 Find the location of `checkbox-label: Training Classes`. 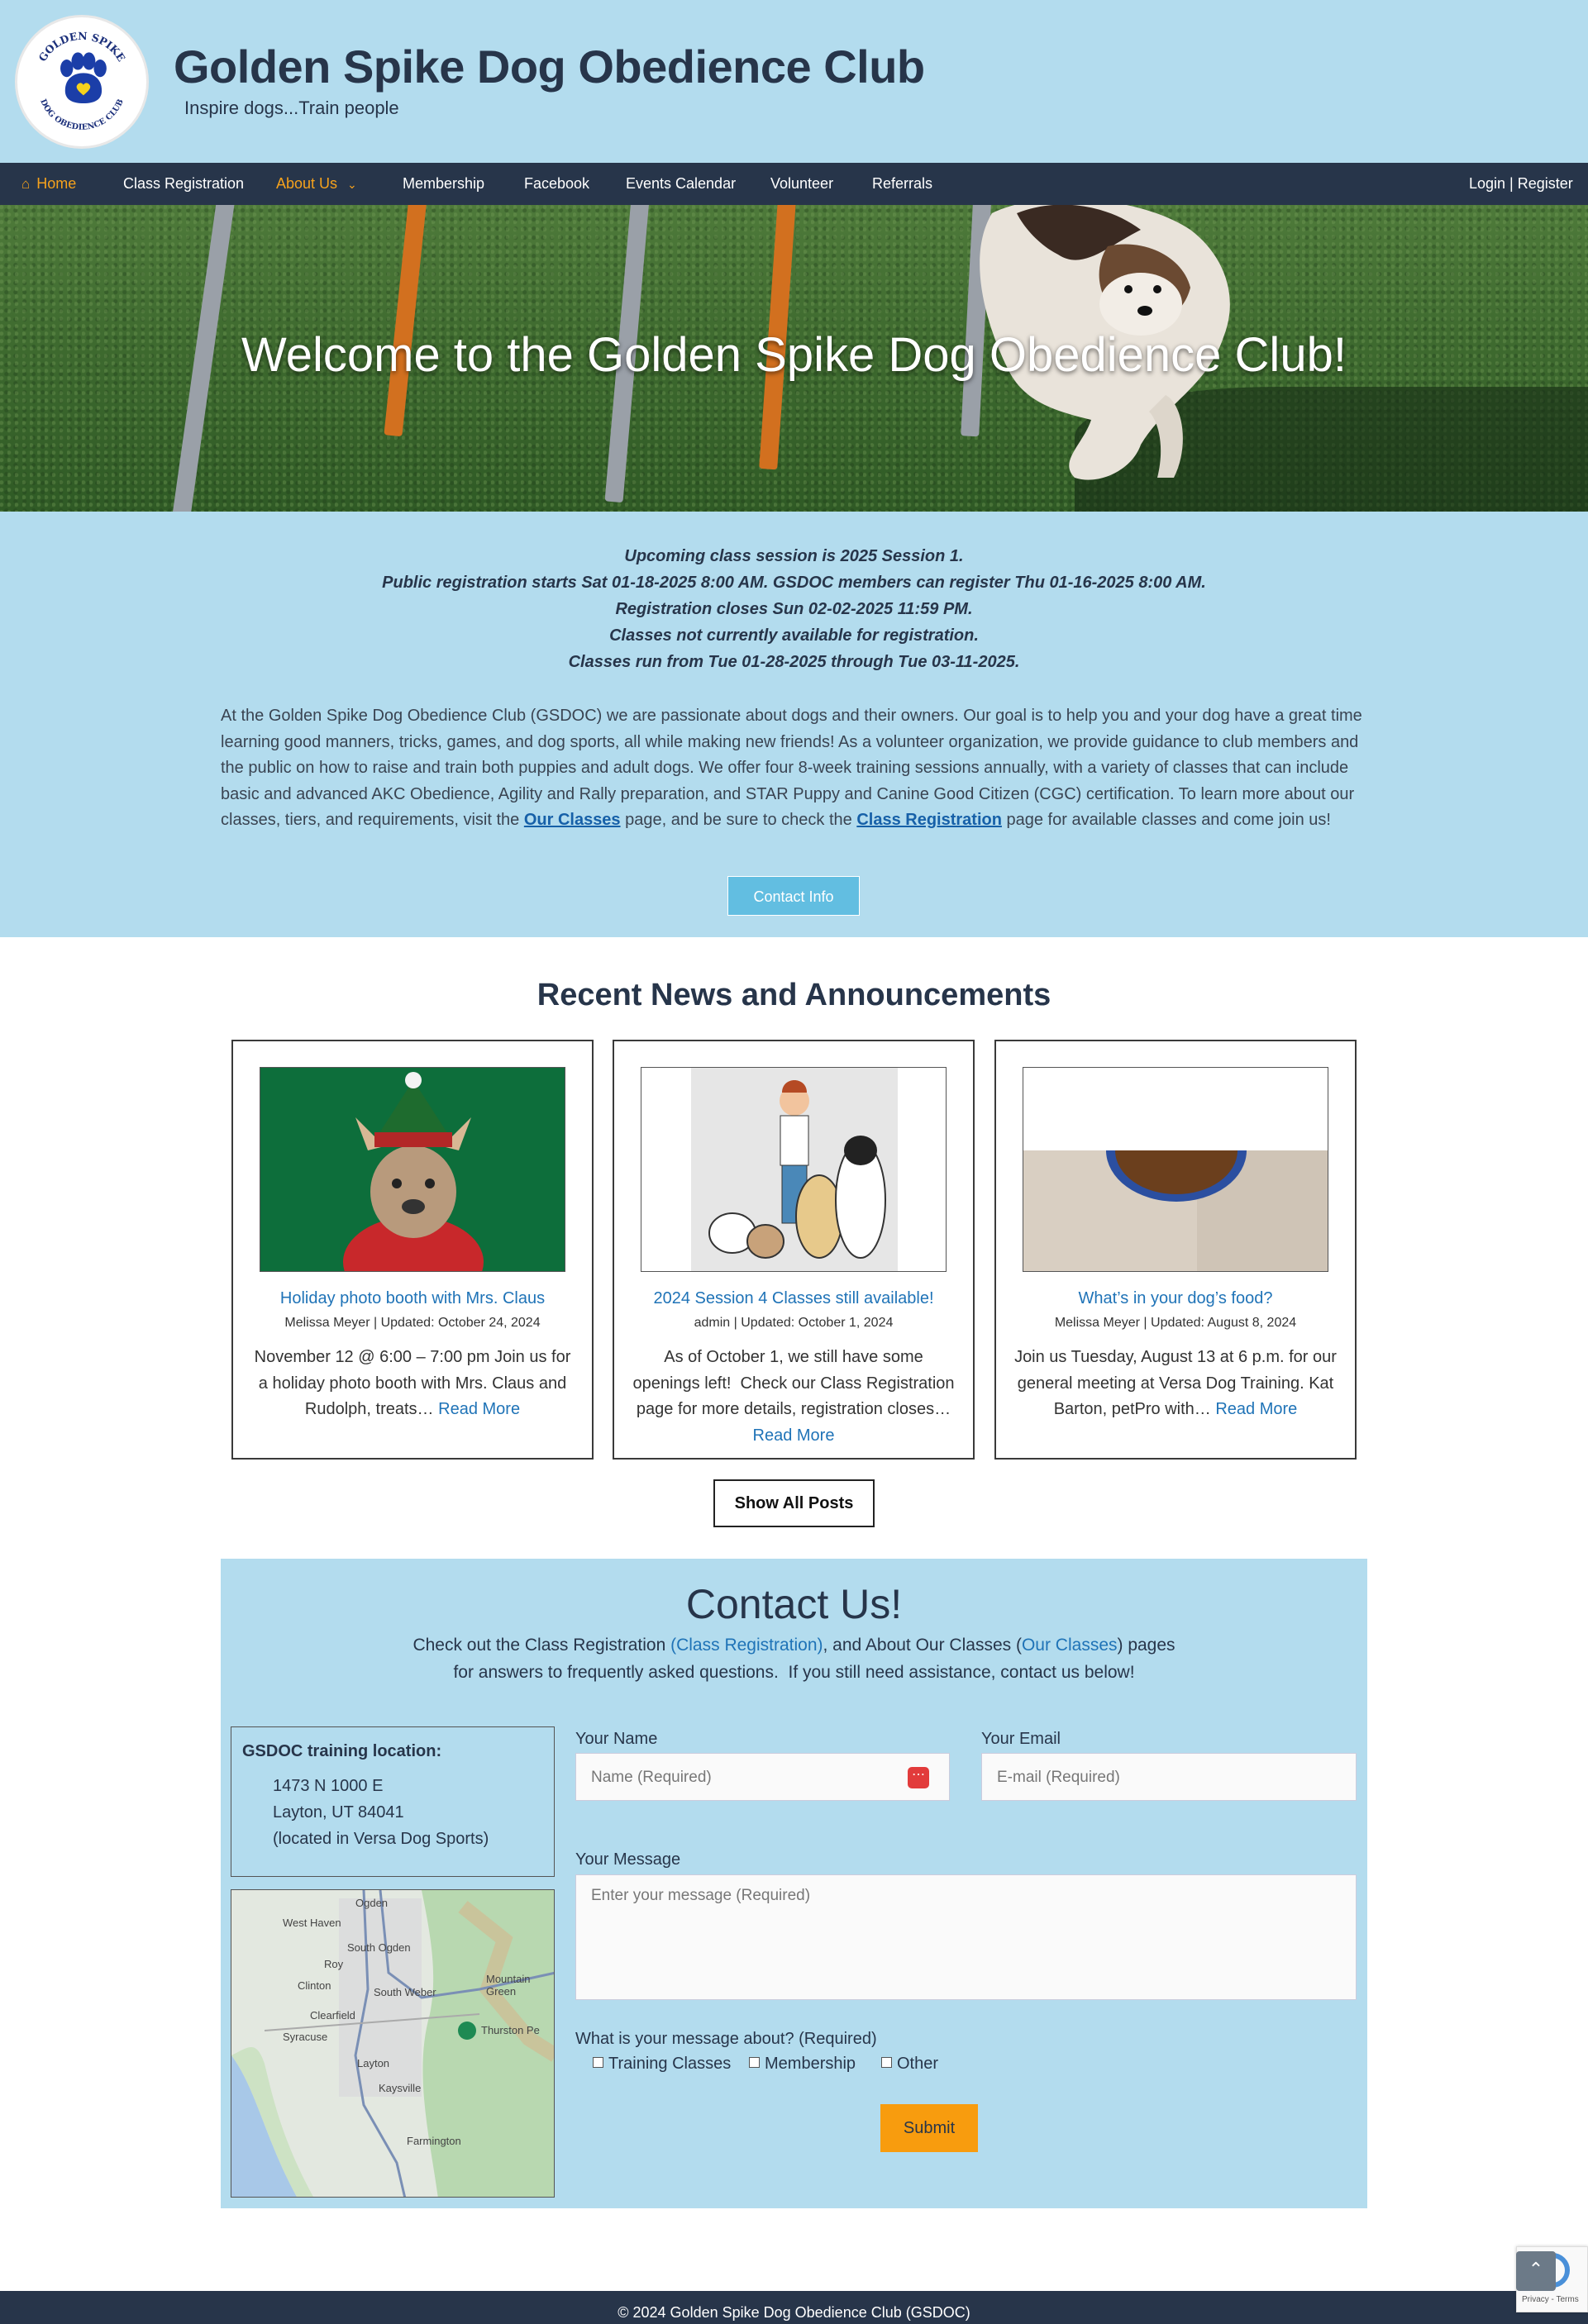

checkbox-label: Training Classes is located at coordinates (670, 2064).